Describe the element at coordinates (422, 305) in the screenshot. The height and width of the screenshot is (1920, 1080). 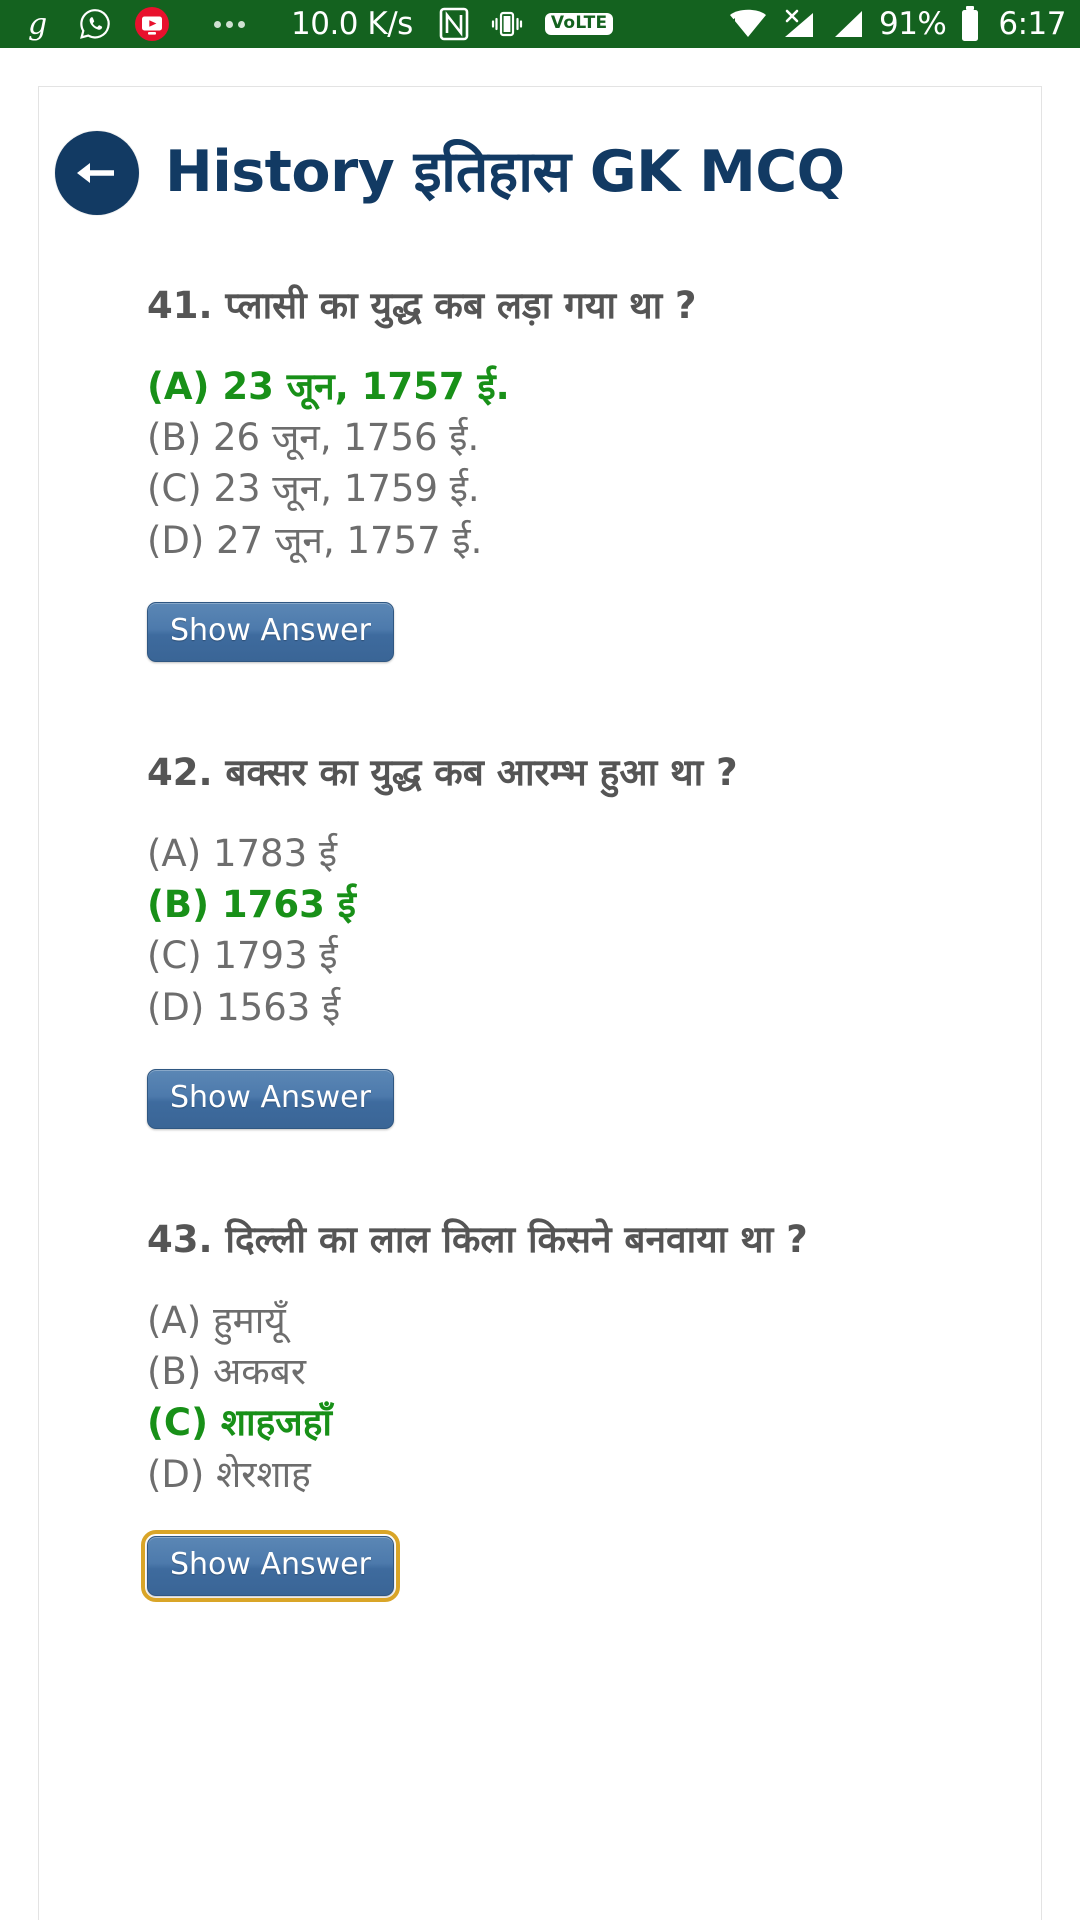
I see `question-text: 41. प्लासी का युद्ध कब लड़ा गया था ?` at that location.